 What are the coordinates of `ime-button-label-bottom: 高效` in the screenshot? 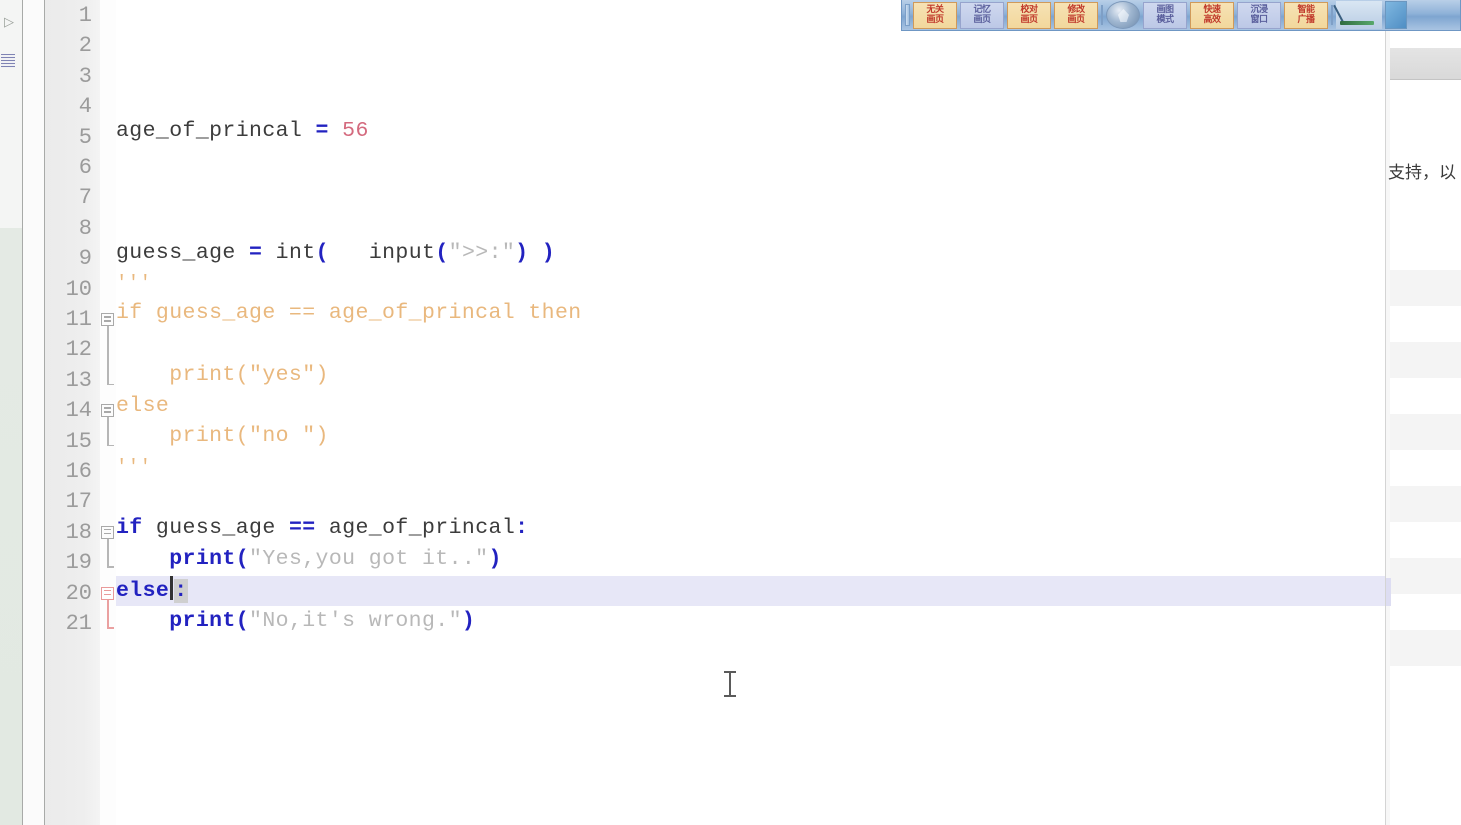 It's located at (1212, 20).